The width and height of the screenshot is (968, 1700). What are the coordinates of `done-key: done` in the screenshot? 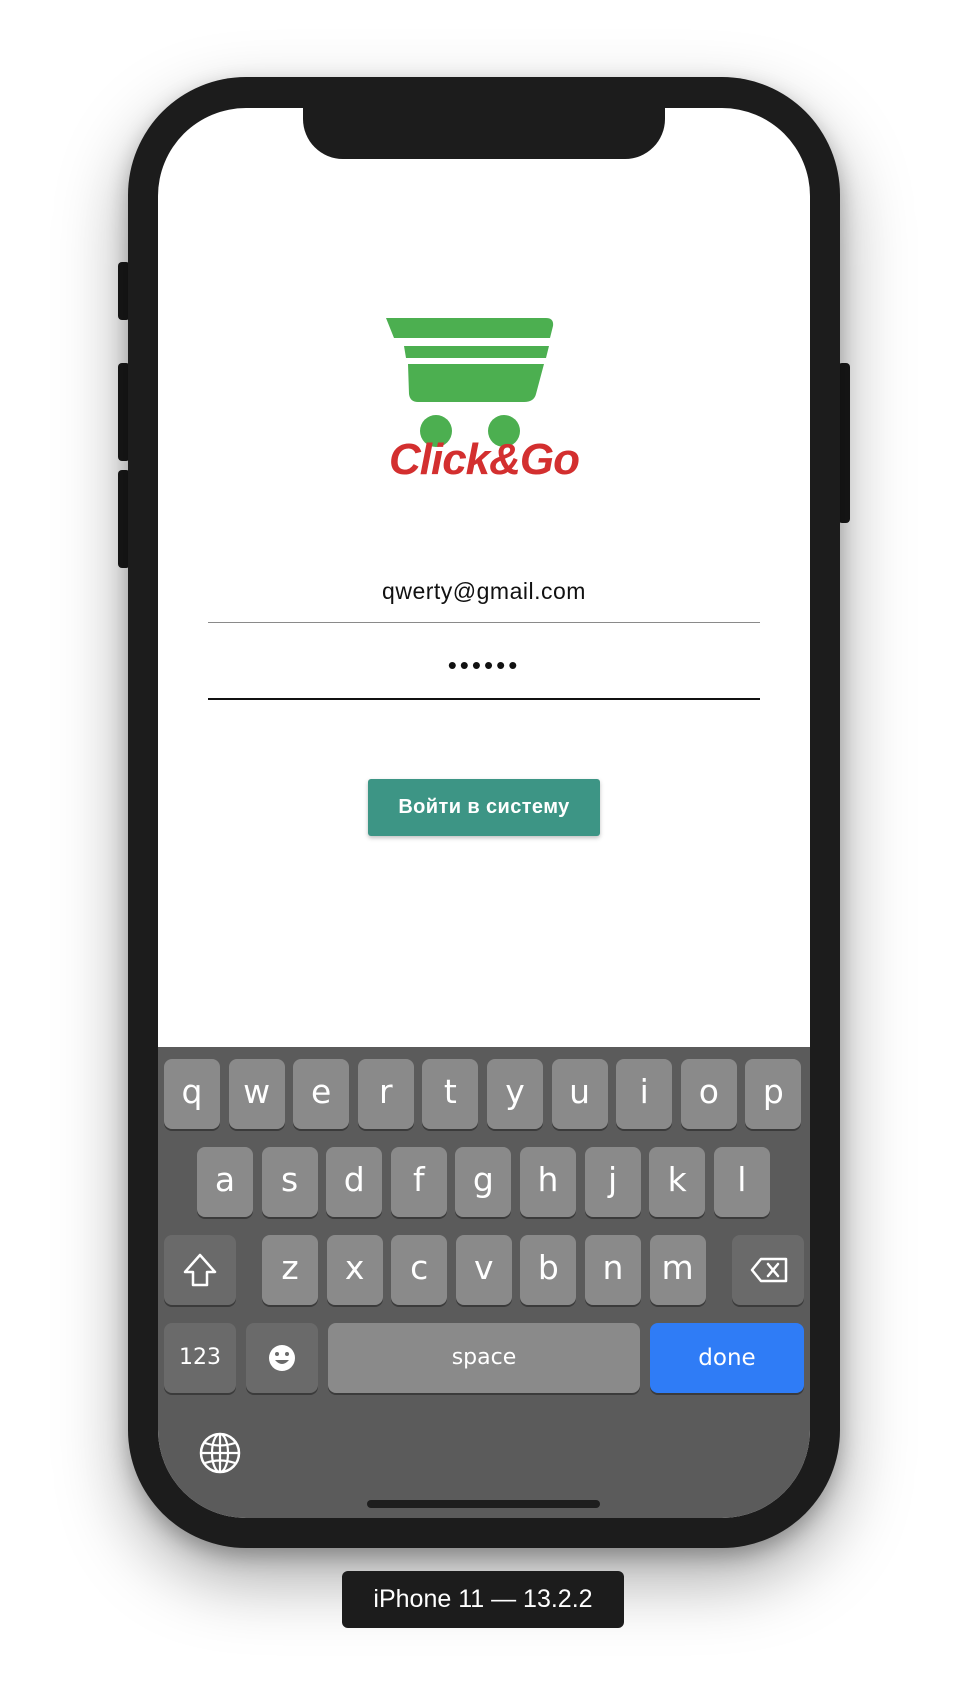 It's located at (727, 1358).